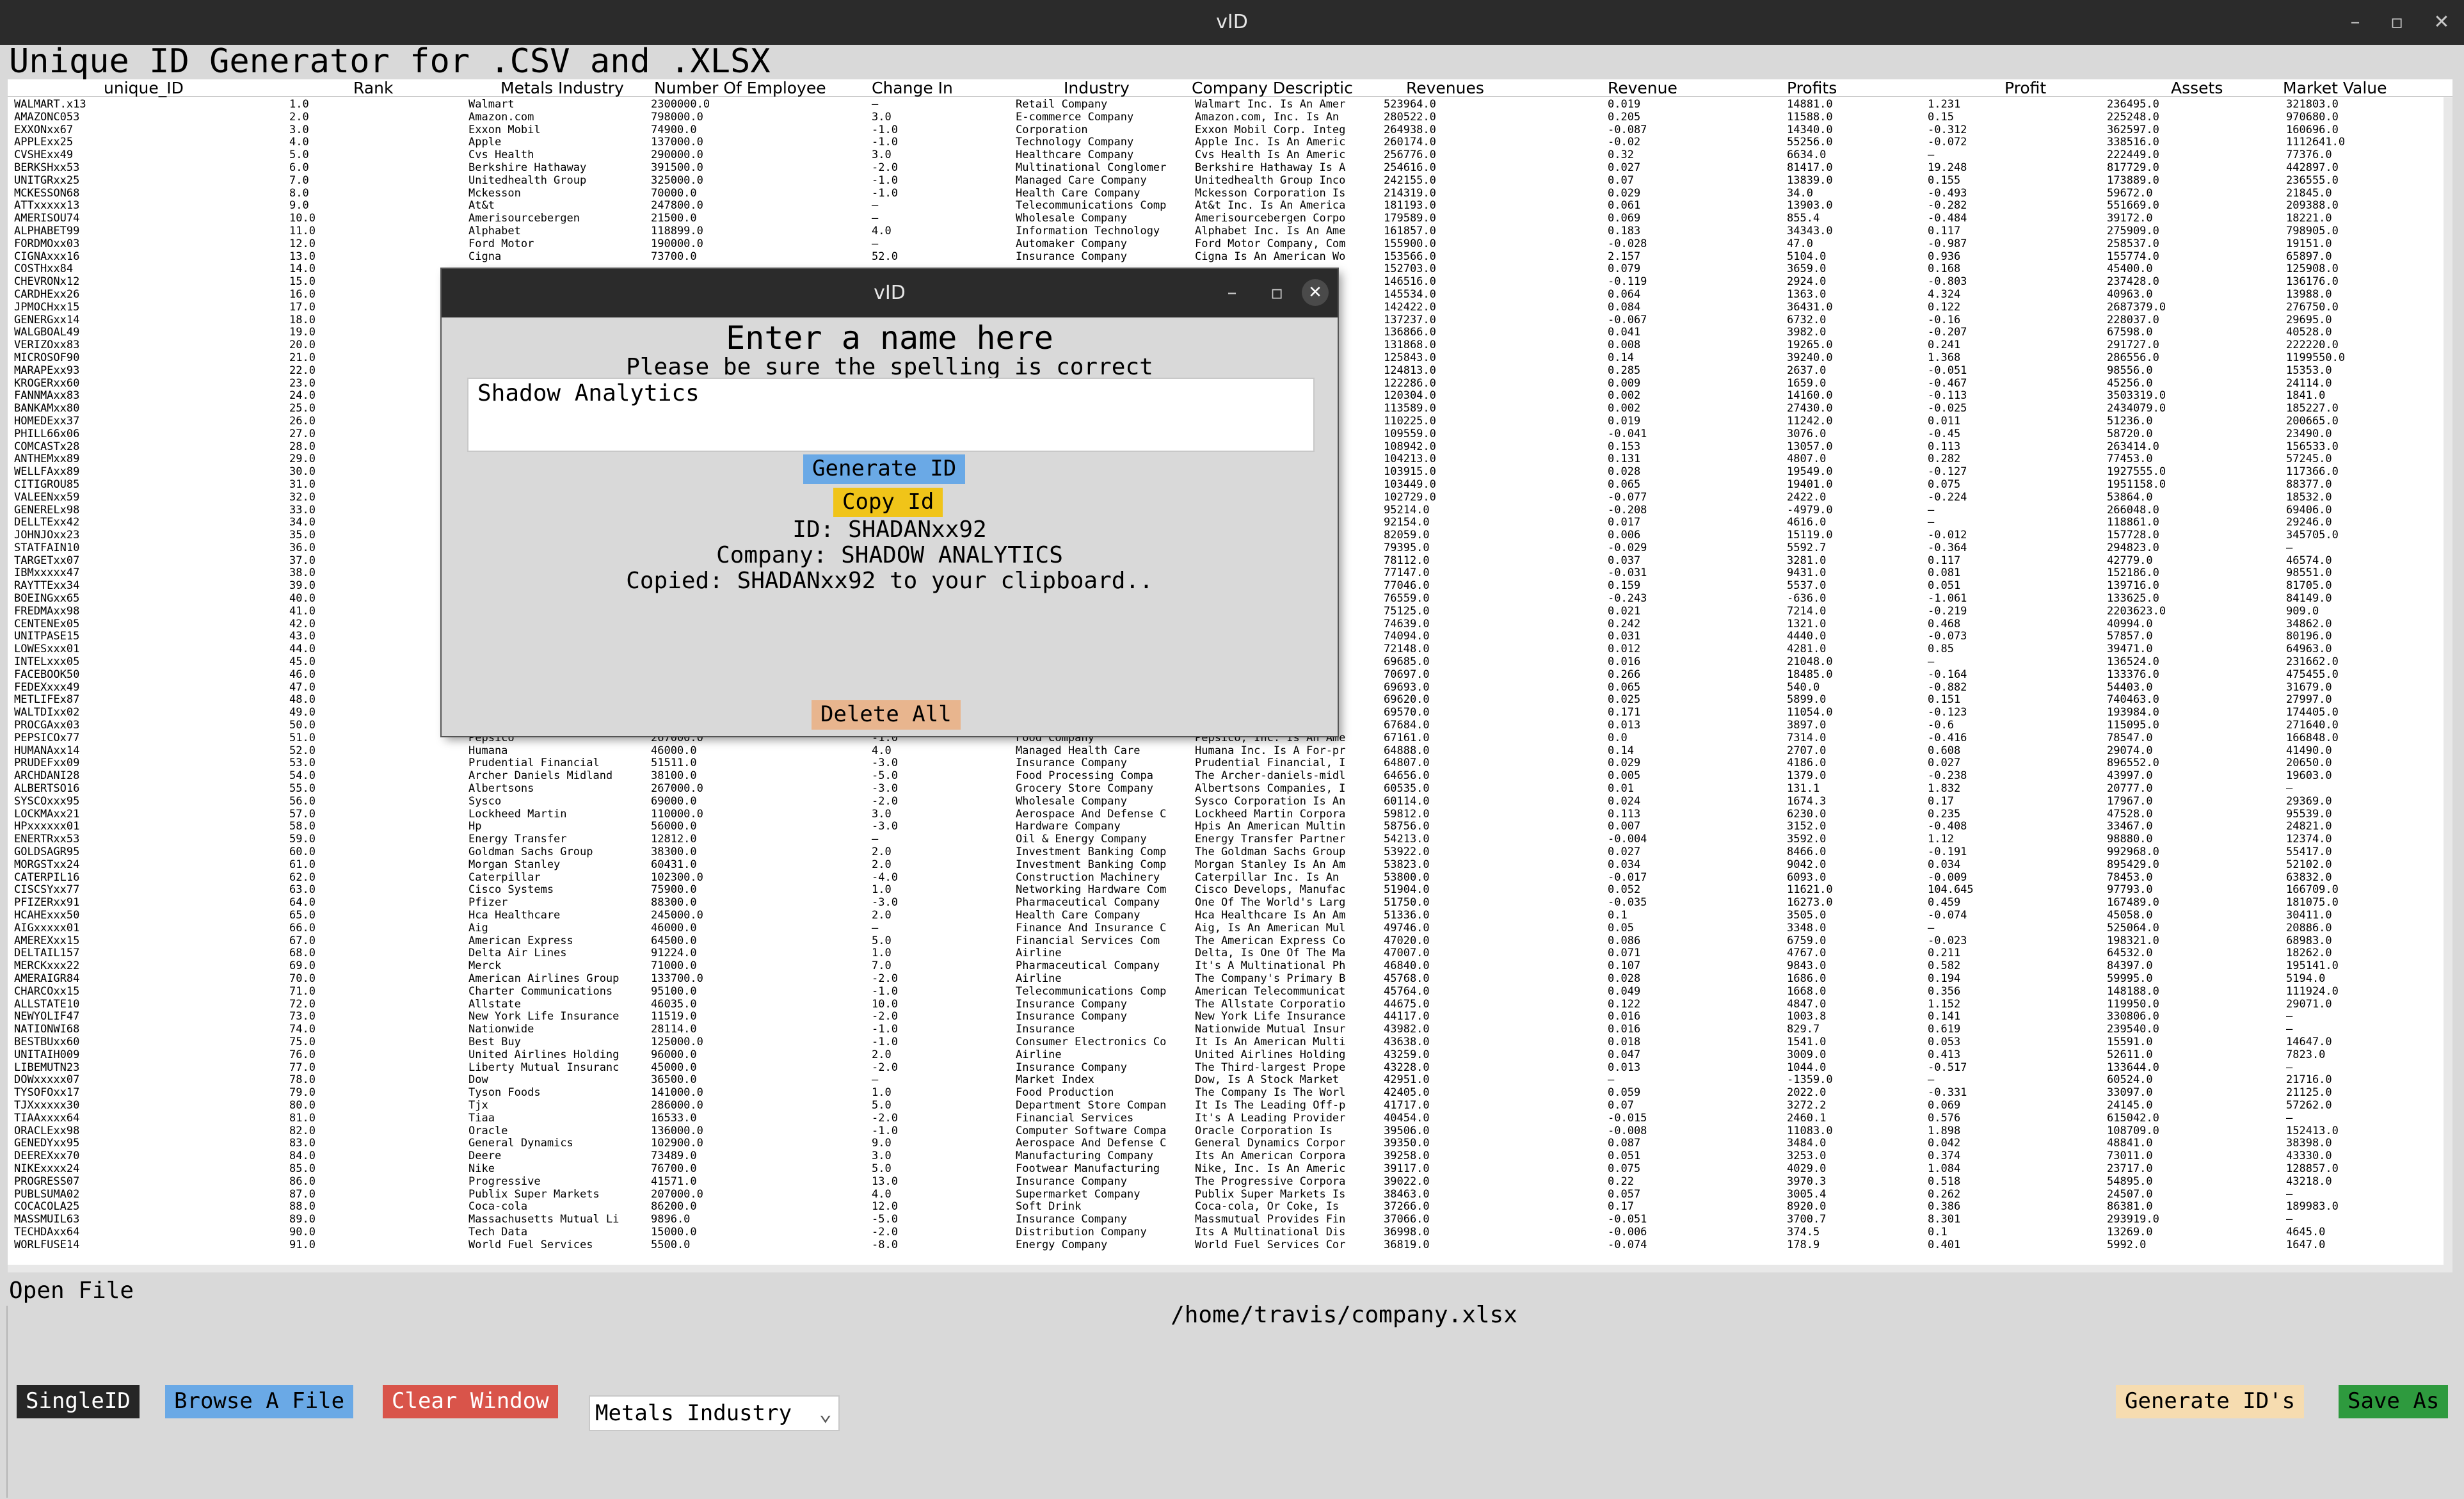 The image size is (2464, 1499). I want to click on column-header: Rank, so click(373, 88).